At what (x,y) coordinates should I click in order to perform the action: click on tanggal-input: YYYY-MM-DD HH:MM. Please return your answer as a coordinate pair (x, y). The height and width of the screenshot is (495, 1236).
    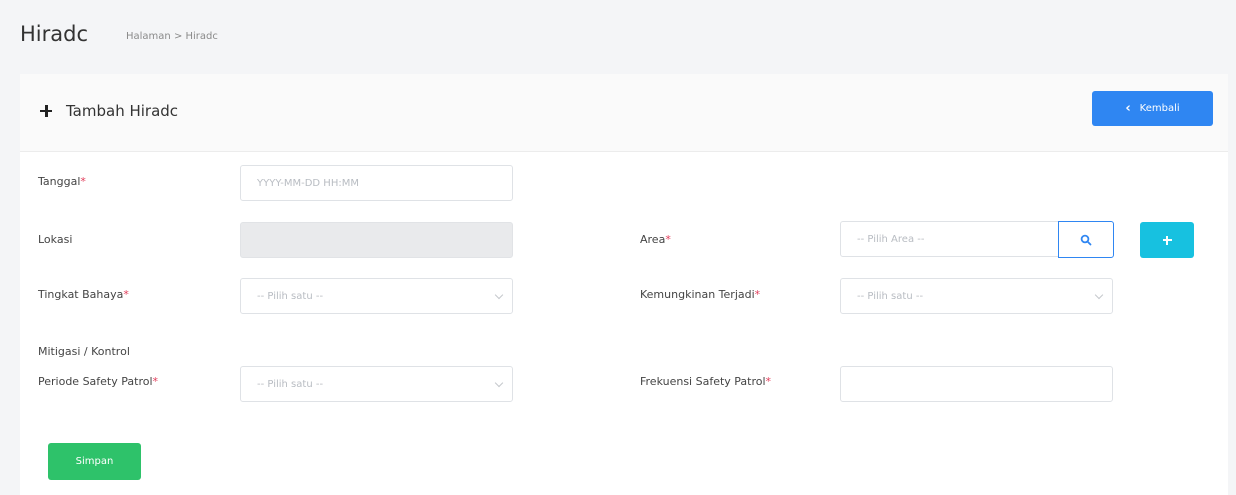
    Looking at the image, I should click on (376, 183).